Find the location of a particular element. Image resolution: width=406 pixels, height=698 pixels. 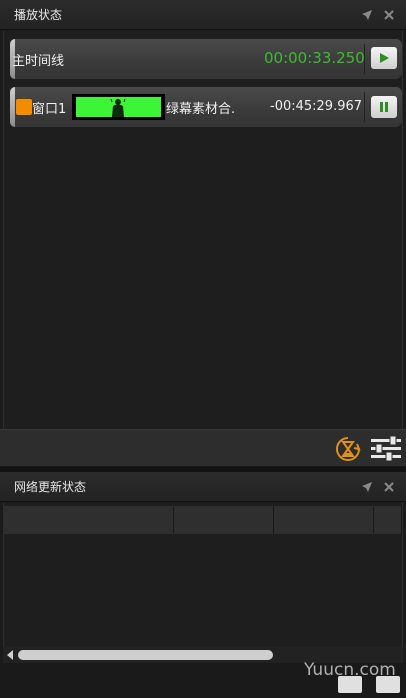

main-timeline-timecode: 00:00:33.250 is located at coordinates (314, 58).